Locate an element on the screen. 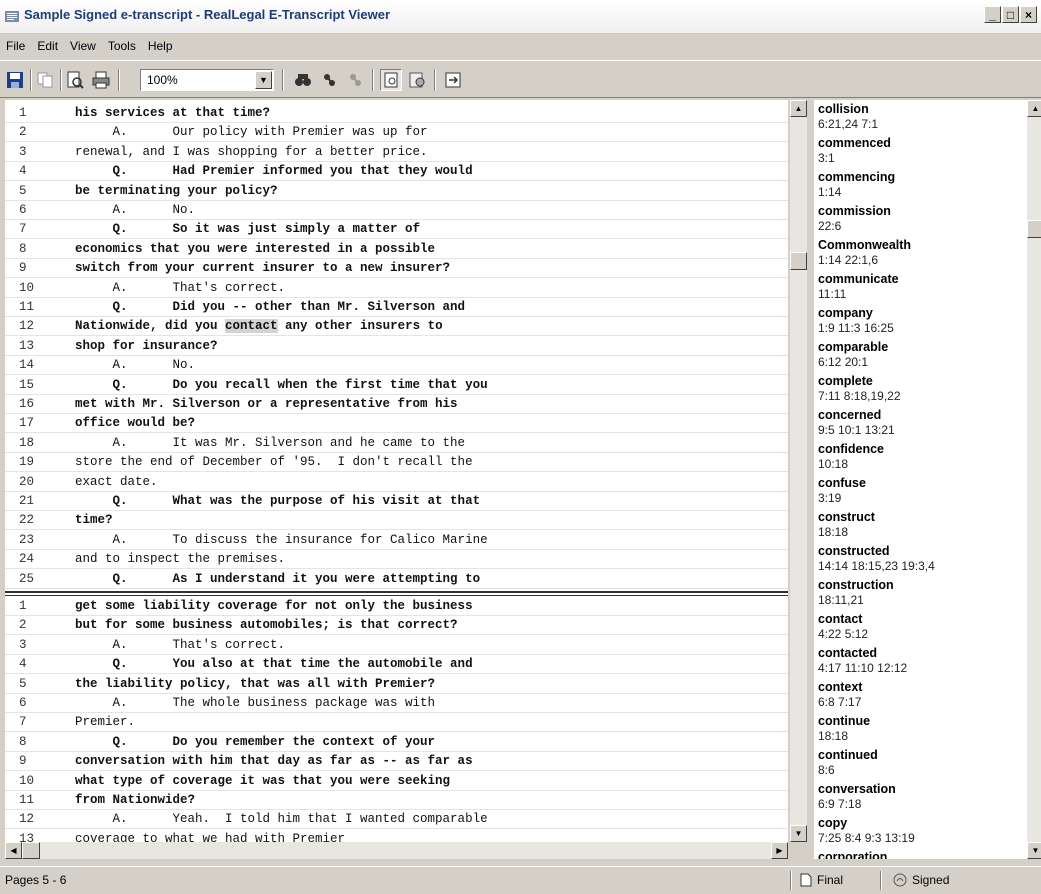 This screenshot has height=894, width=1041. index-references: 6:12 20:1 is located at coordinates (920, 362).